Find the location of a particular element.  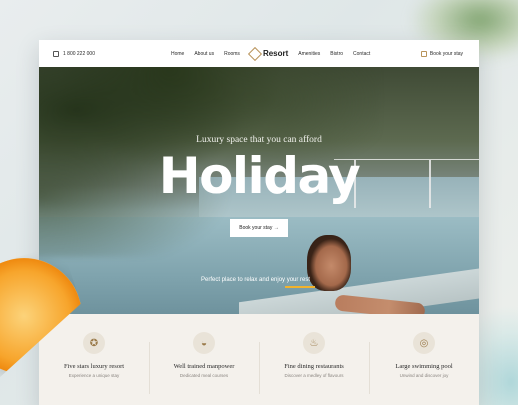

hero-tagline: Luxury space that you can afford is located at coordinates (259, 140).